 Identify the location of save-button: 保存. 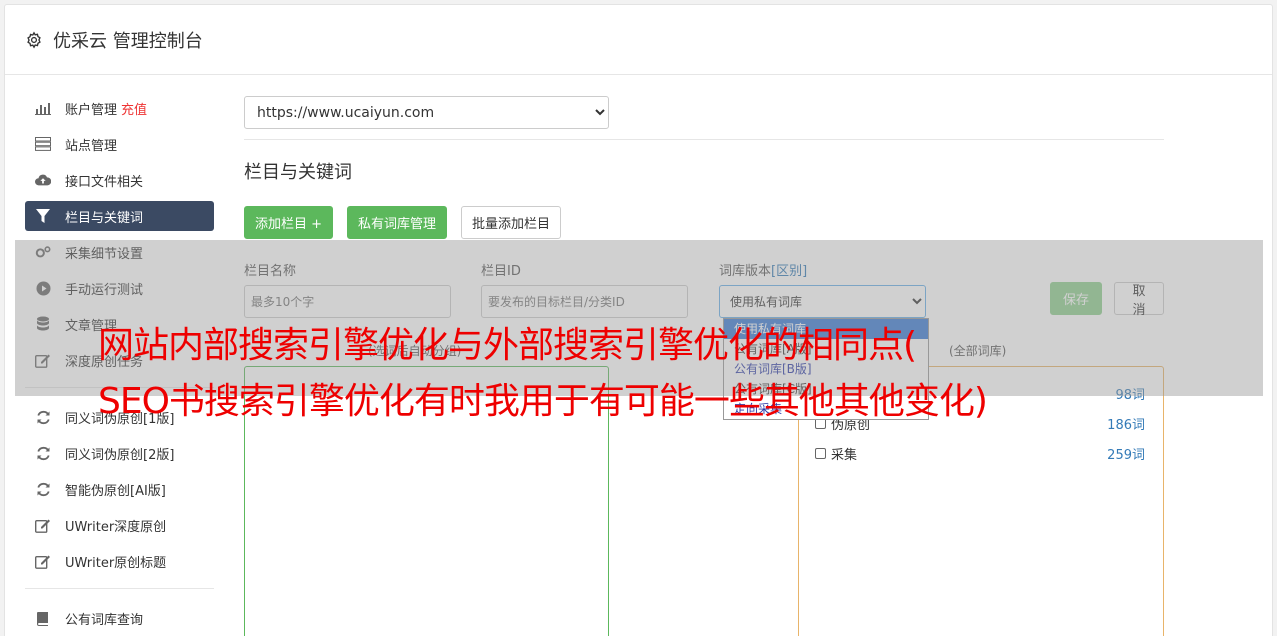
(1076, 298).